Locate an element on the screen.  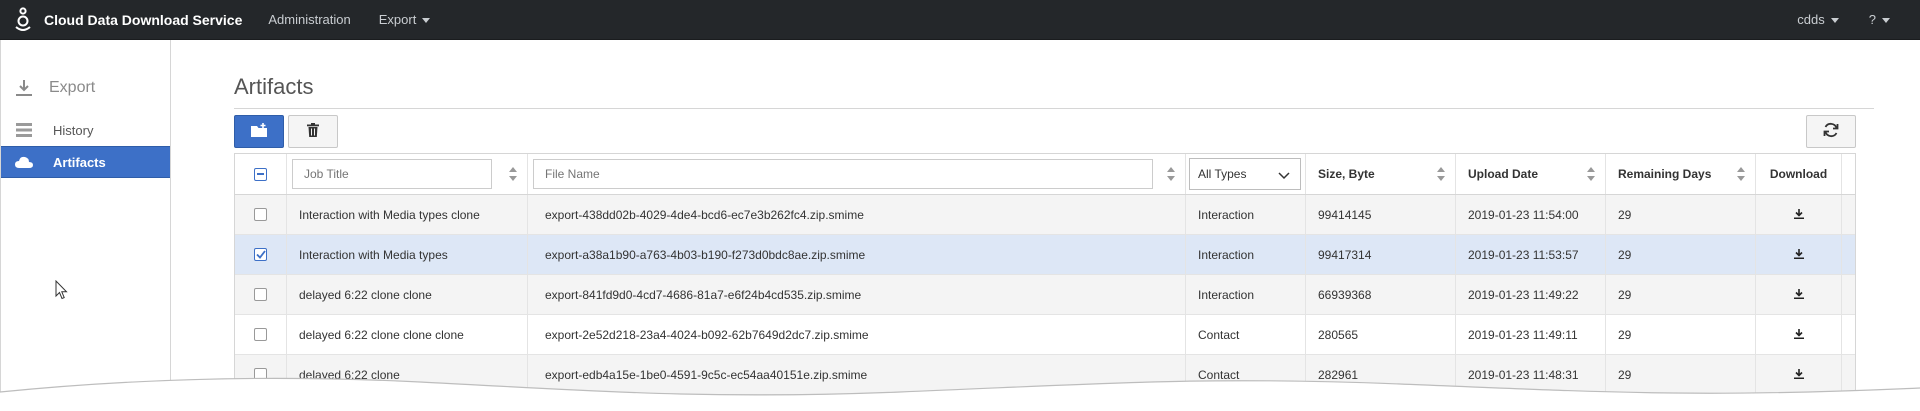
checkmark-icon is located at coordinates (260, 255).